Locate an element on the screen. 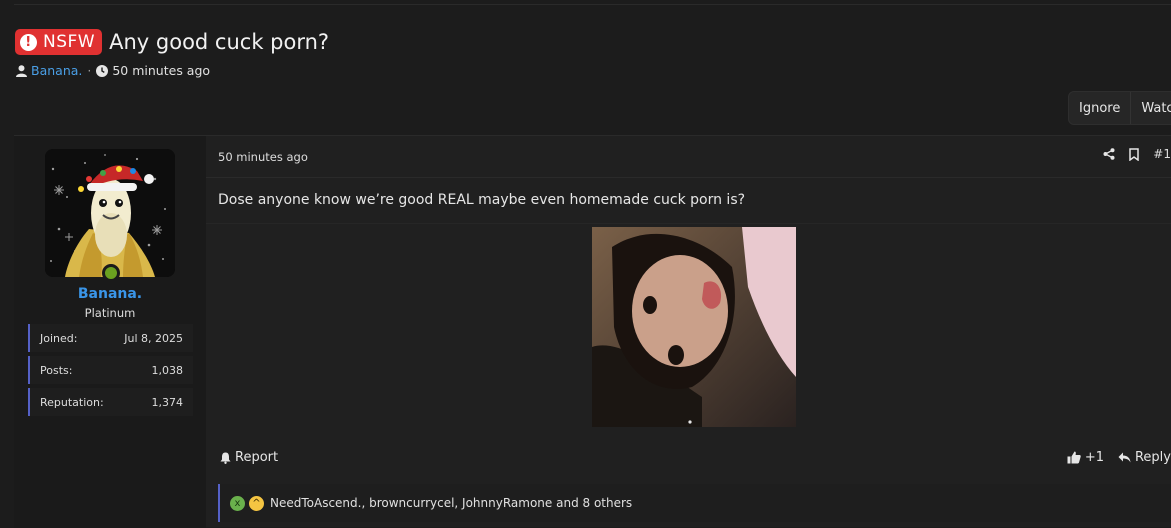  stat-value: 1,374 is located at coordinates (167, 402).